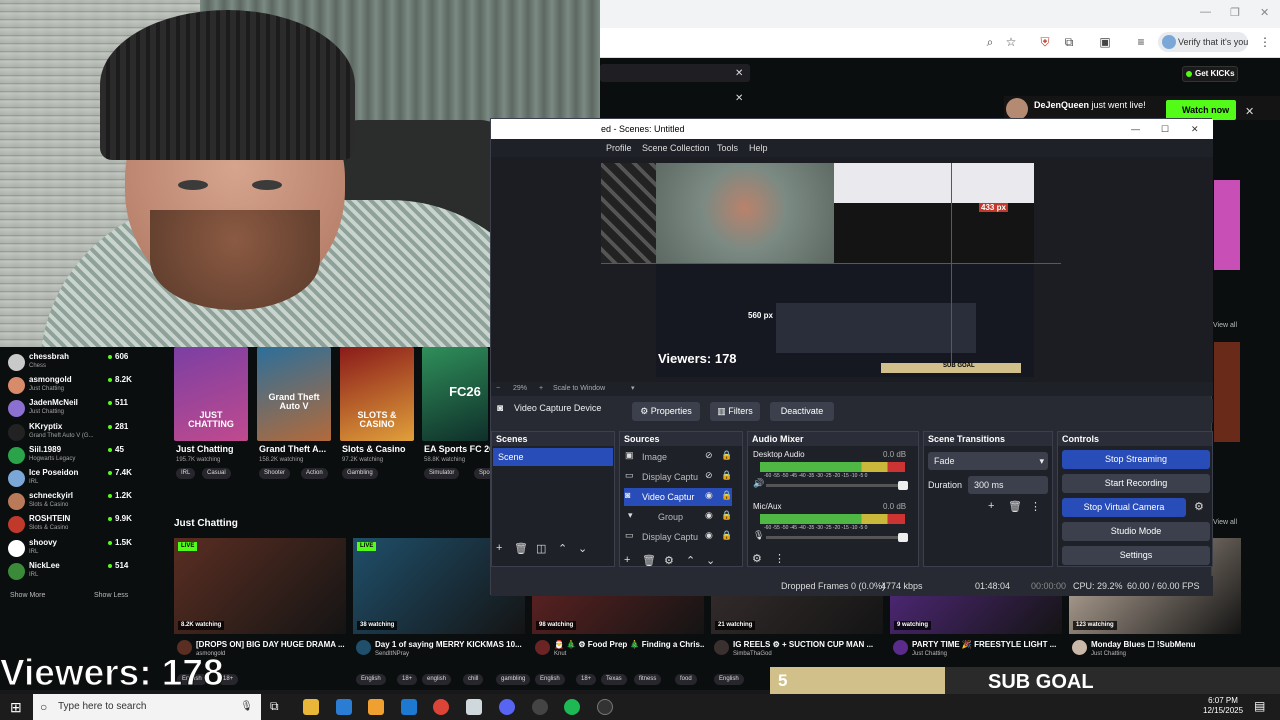 This screenshot has height=720, width=1280. What do you see at coordinates (802, 411) in the screenshot?
I see `deactivate-button: Deactivate` at bounding box center [802, 411].